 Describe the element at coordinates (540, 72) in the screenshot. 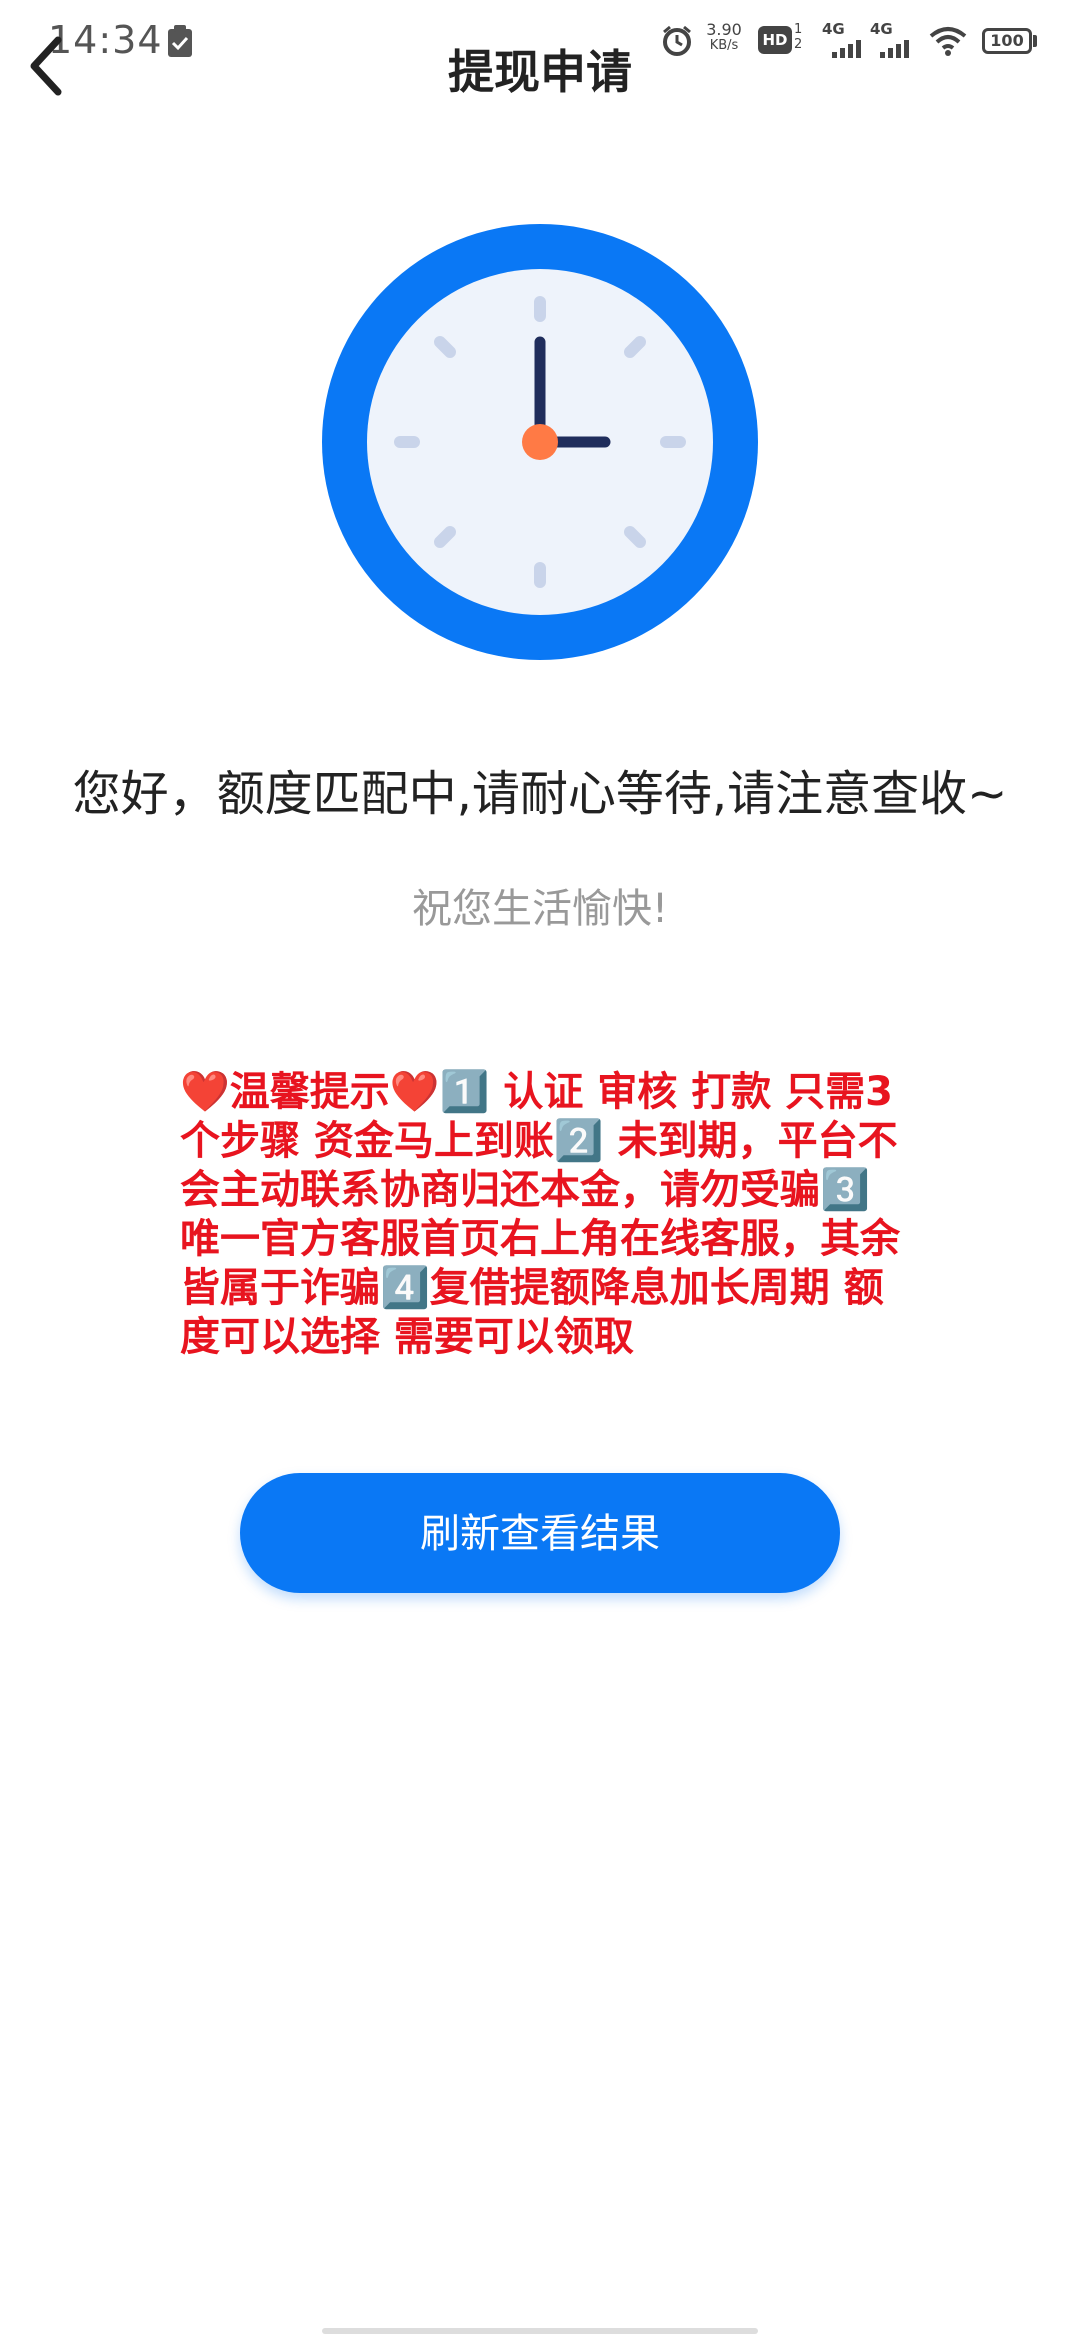

I see `page-title: 提现申请` at that location.